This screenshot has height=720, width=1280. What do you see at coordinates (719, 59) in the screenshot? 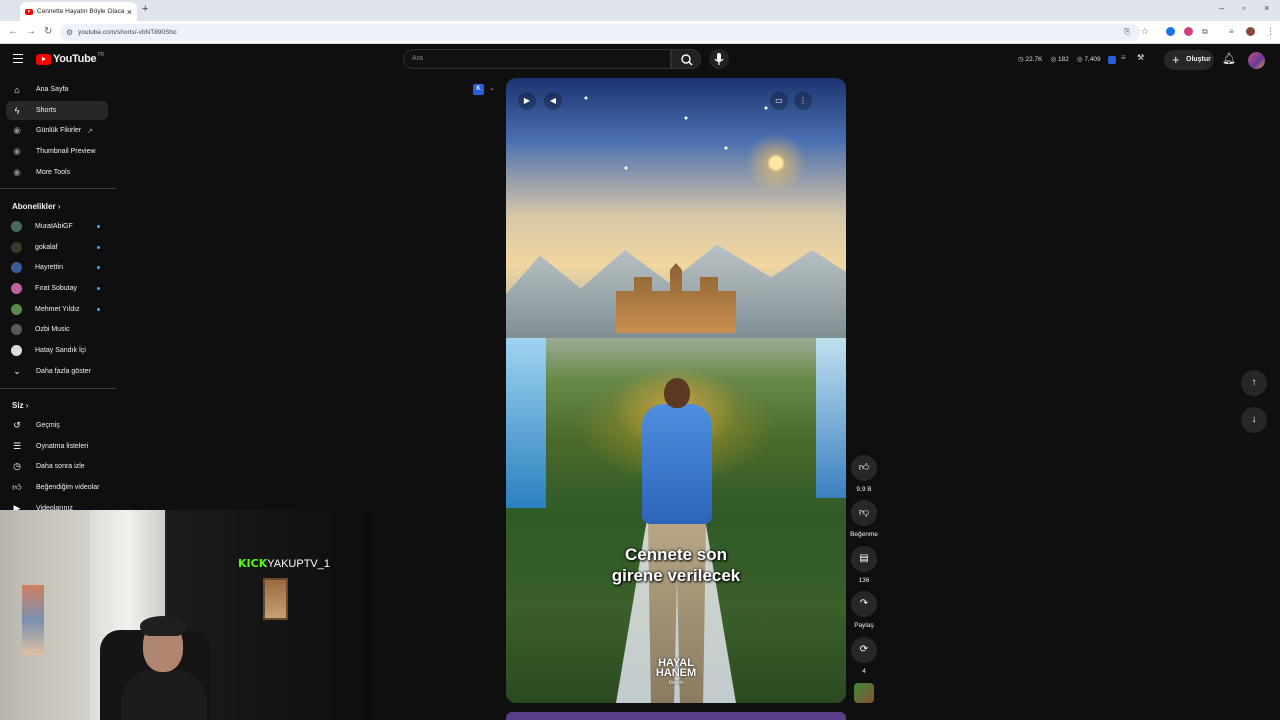
I see `voice-search-button` at bounding box center [719, 59].